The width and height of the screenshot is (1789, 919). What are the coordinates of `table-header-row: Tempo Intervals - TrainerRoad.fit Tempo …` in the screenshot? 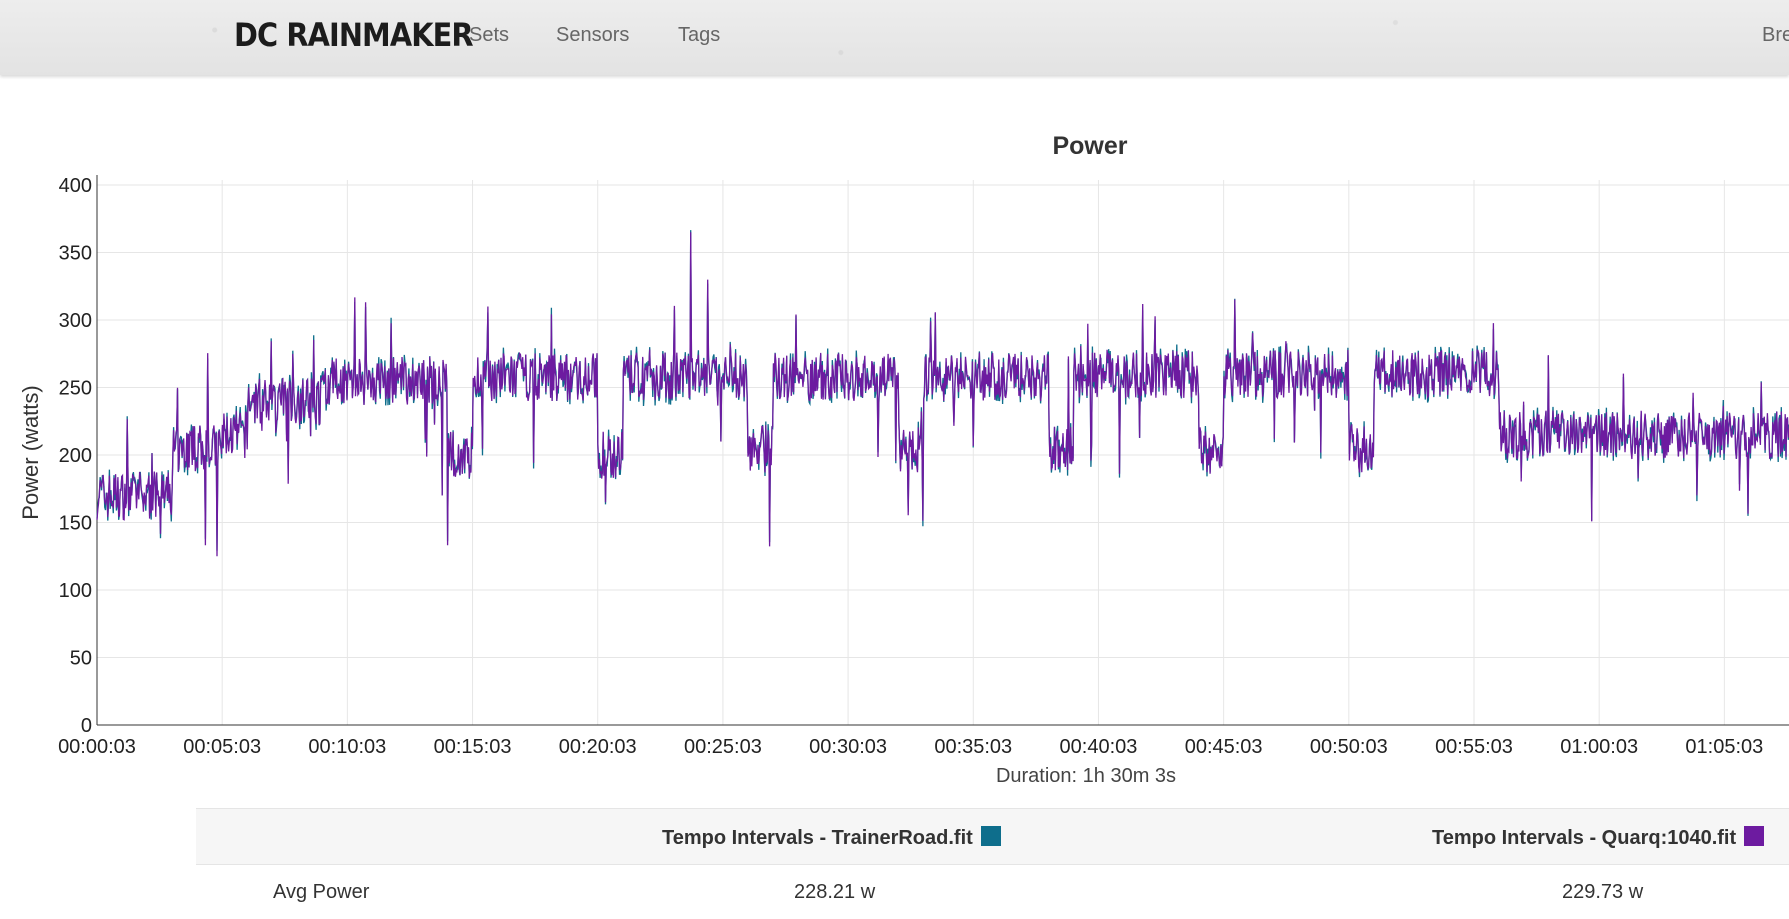 It's located at (992, 836).